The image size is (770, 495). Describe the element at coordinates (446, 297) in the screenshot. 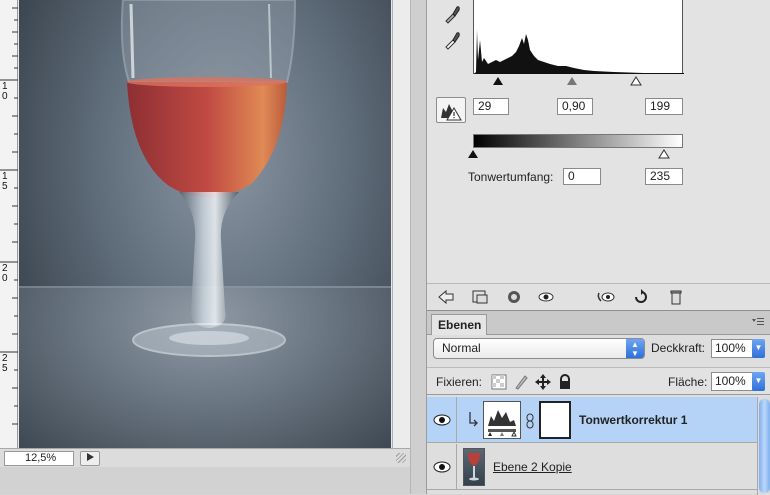

I see `back-arrow-icon` at that location.